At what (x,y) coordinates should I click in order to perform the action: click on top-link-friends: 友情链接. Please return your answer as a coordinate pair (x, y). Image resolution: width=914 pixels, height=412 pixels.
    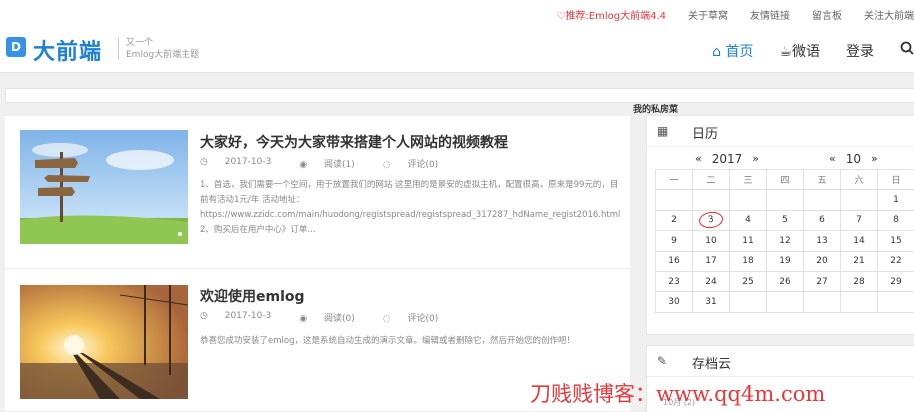
    Looking at the image, I should click on (770, 14).